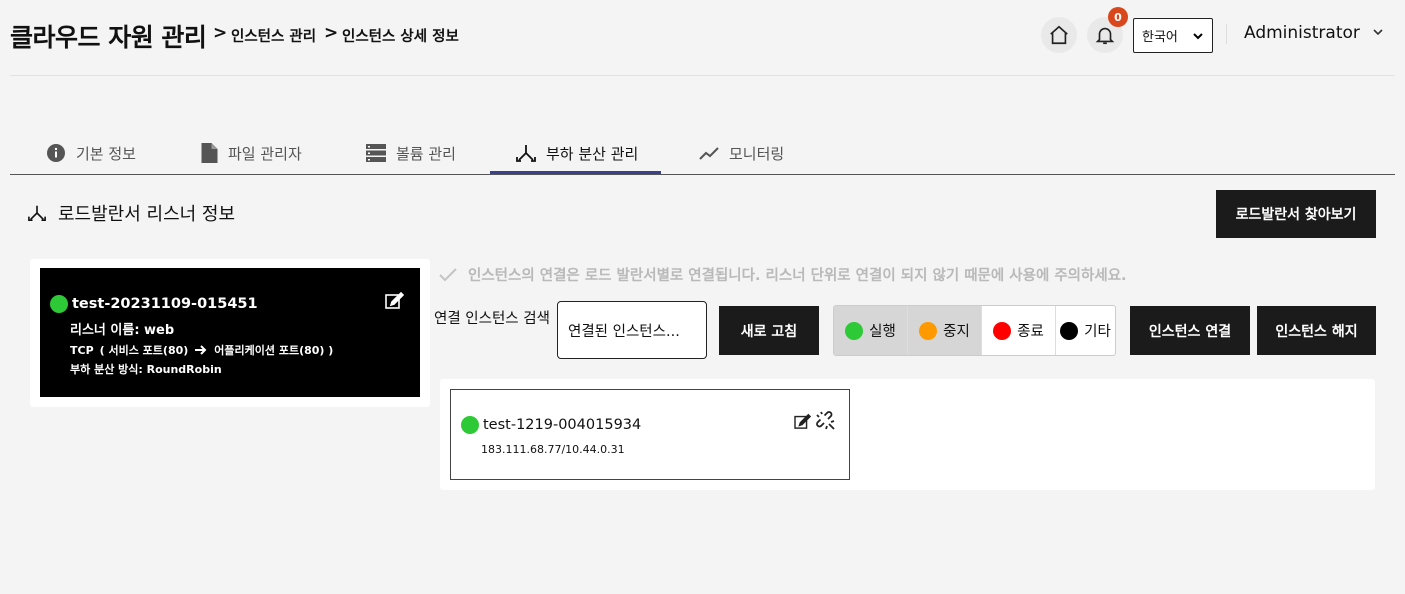  Describe the element at coordinates (826, 421) in the screenshot. I see `unlink-icon` at that location.